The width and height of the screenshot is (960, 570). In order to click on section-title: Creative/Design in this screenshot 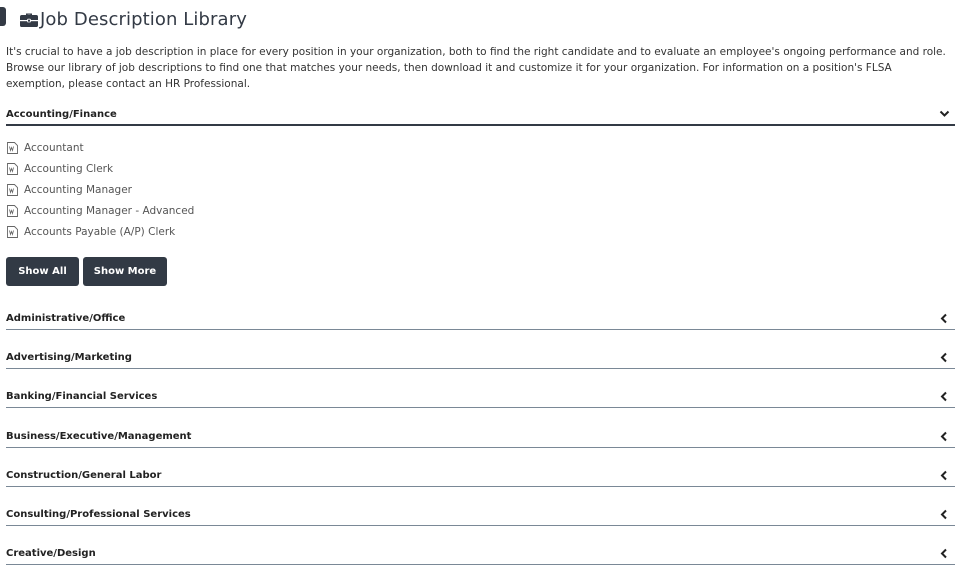, I will do `click(51, 553)`.